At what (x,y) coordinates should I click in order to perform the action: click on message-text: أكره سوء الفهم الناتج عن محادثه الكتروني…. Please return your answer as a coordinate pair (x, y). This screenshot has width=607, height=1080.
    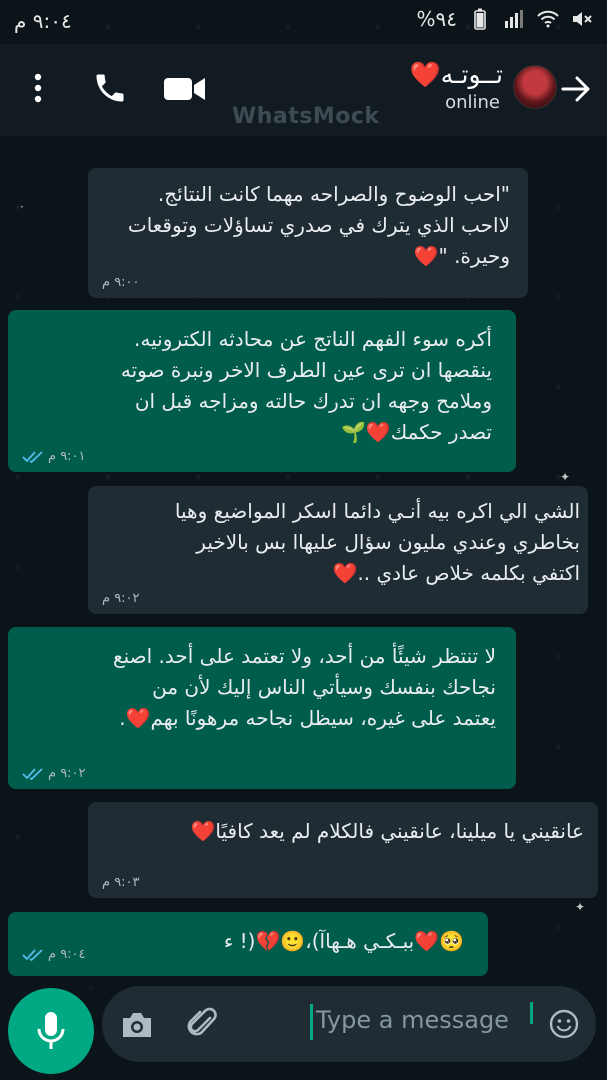
    Looking at the image, I should click on (306, 385).